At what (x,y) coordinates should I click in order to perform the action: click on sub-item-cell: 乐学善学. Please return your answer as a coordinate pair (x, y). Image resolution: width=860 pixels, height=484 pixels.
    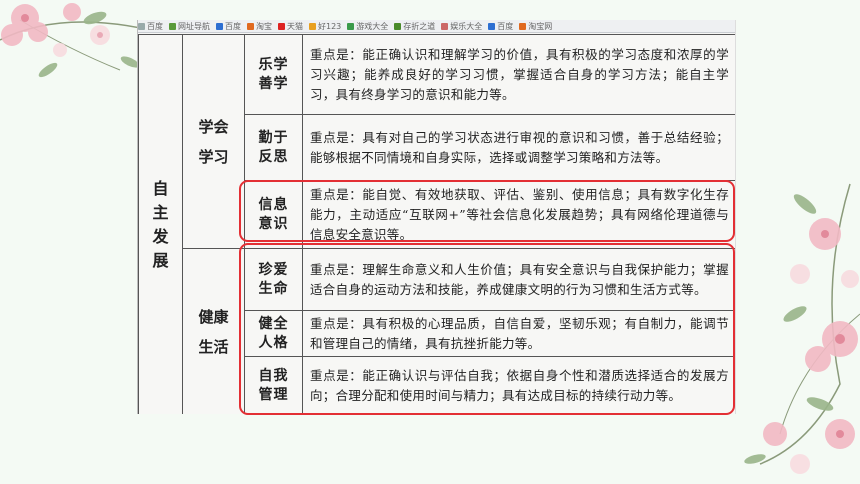
    Looking at the image, I should click on (273, 74).